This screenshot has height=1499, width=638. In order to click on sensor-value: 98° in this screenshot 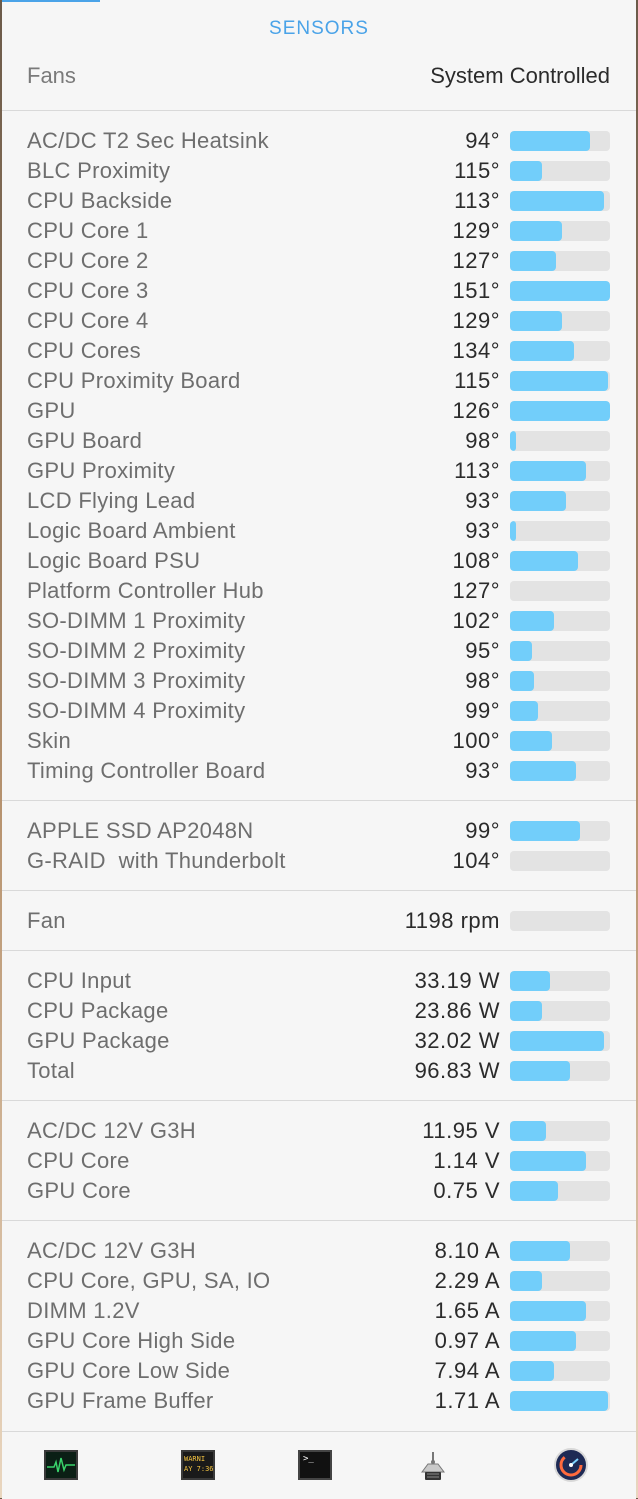, I will do `click(482, 680)`.